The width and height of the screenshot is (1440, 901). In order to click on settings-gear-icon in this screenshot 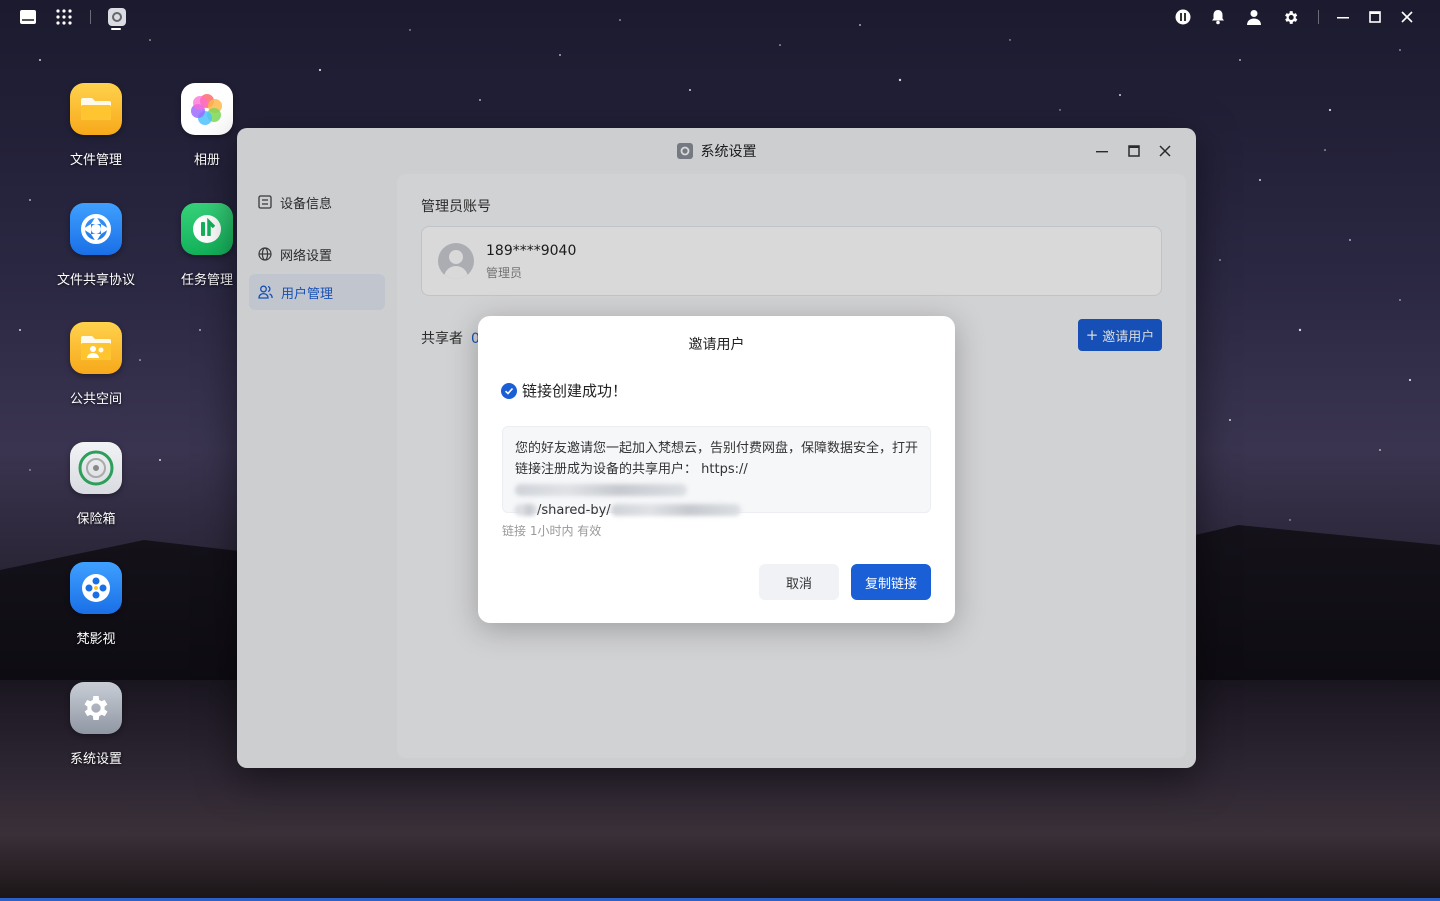, I will do `click(1290, 17)`.